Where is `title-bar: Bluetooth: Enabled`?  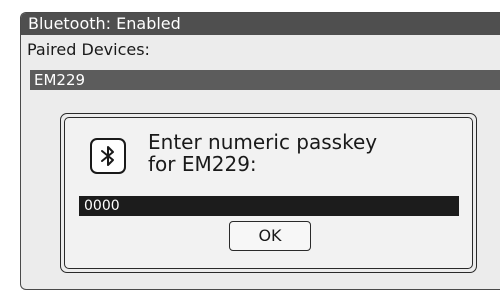 title-bar: Bluetooth: Enabled is located at coordinates (260, 24).